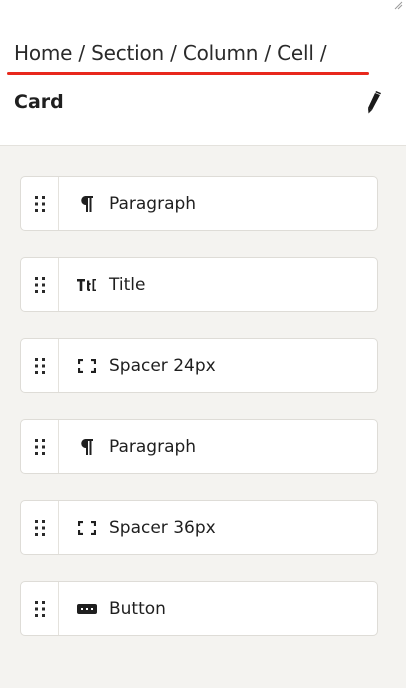 This screenshot has width=406, height=688. What do you see at coordinates (39, 102) in the screenshot?
I see `page-title: Card` at bounding box center [39, 102].